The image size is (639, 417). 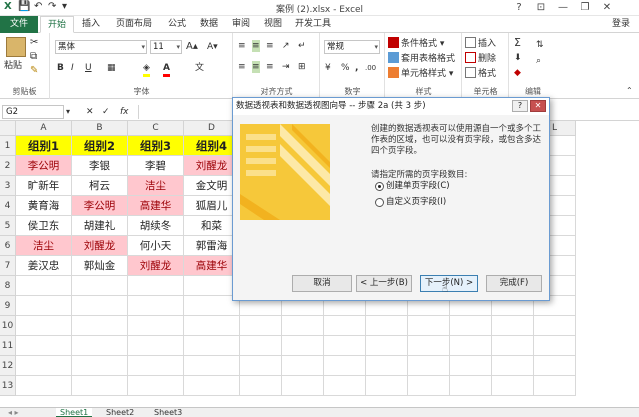 What do you see at coordinates (100, 266) in the screenshot?
I see `name-cell: 郭灿金` at bounding box center [100, 266].